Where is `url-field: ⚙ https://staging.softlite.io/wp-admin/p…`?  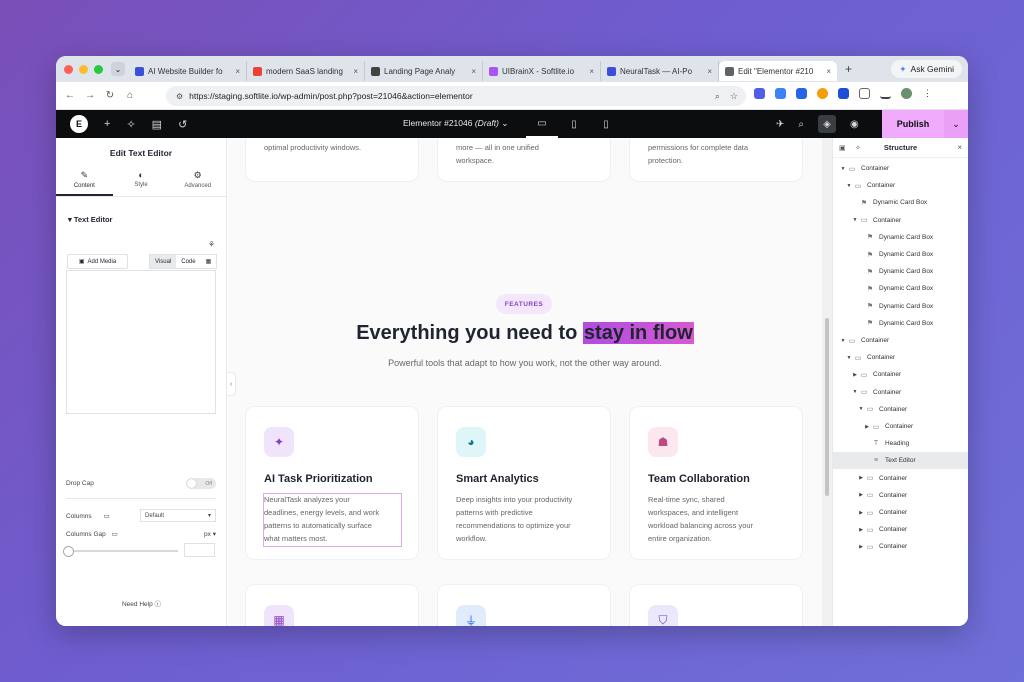
url-field: ⚙ https://staging.softlite.io/wp-admin/p… is located at coordinates (456, 96).